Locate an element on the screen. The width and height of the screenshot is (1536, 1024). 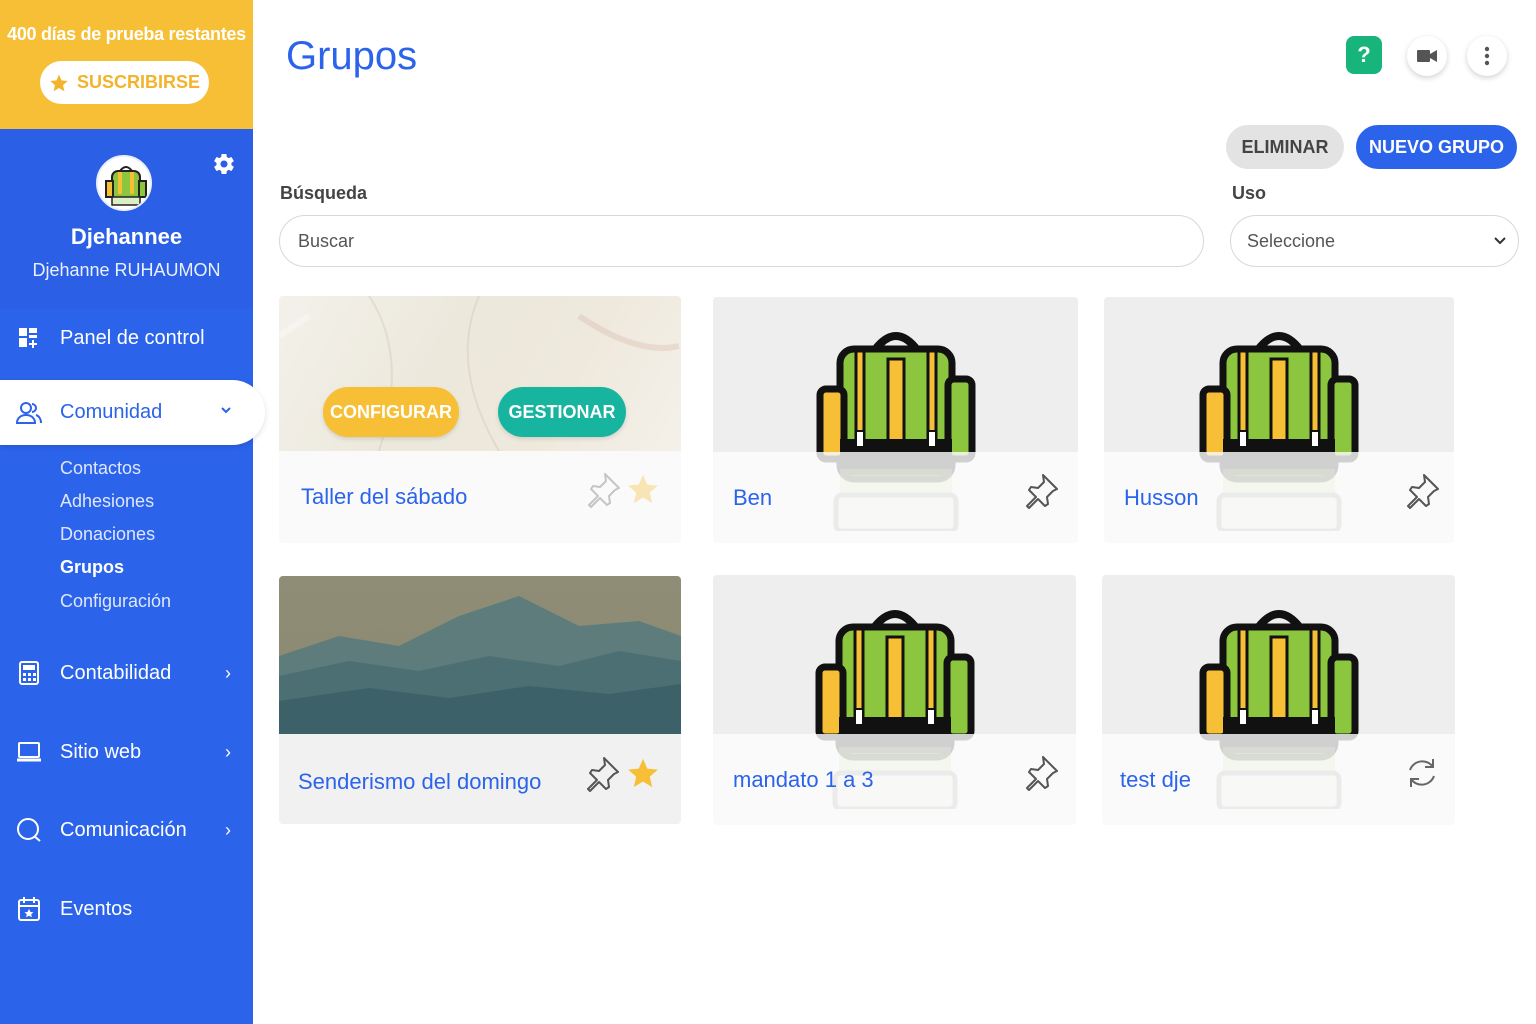
group-card: mandato 1 a 3 is located at coordinates (894, 700).